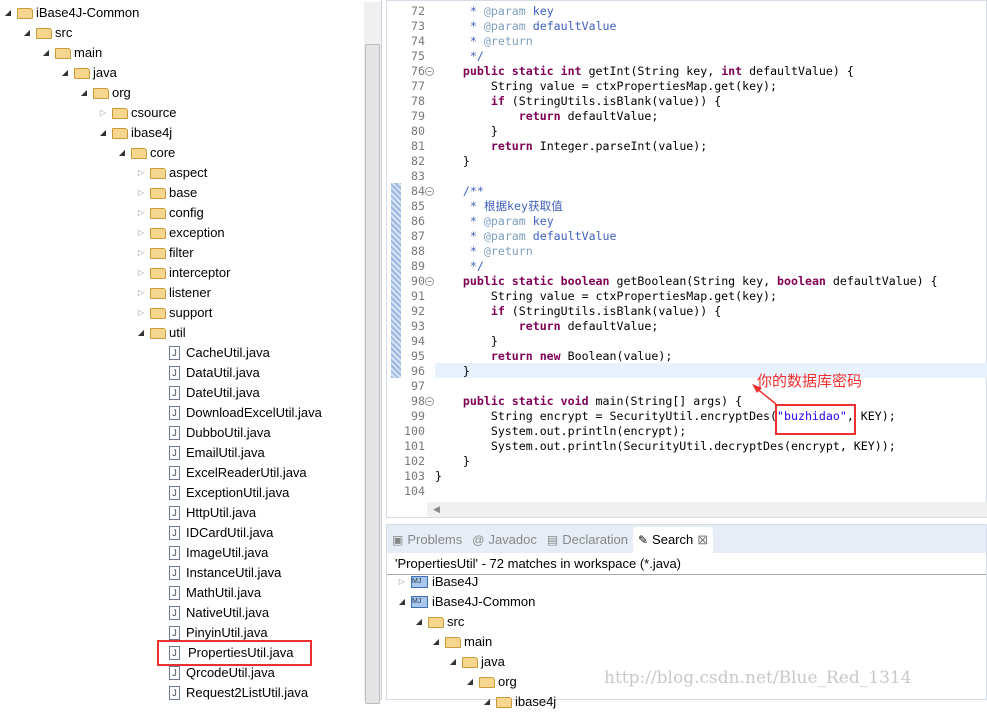 This screenshot has height=712, width=987. Describe the element at coordinates (801, 281) in the screenshot. I see `code-token: boolean` at that location.